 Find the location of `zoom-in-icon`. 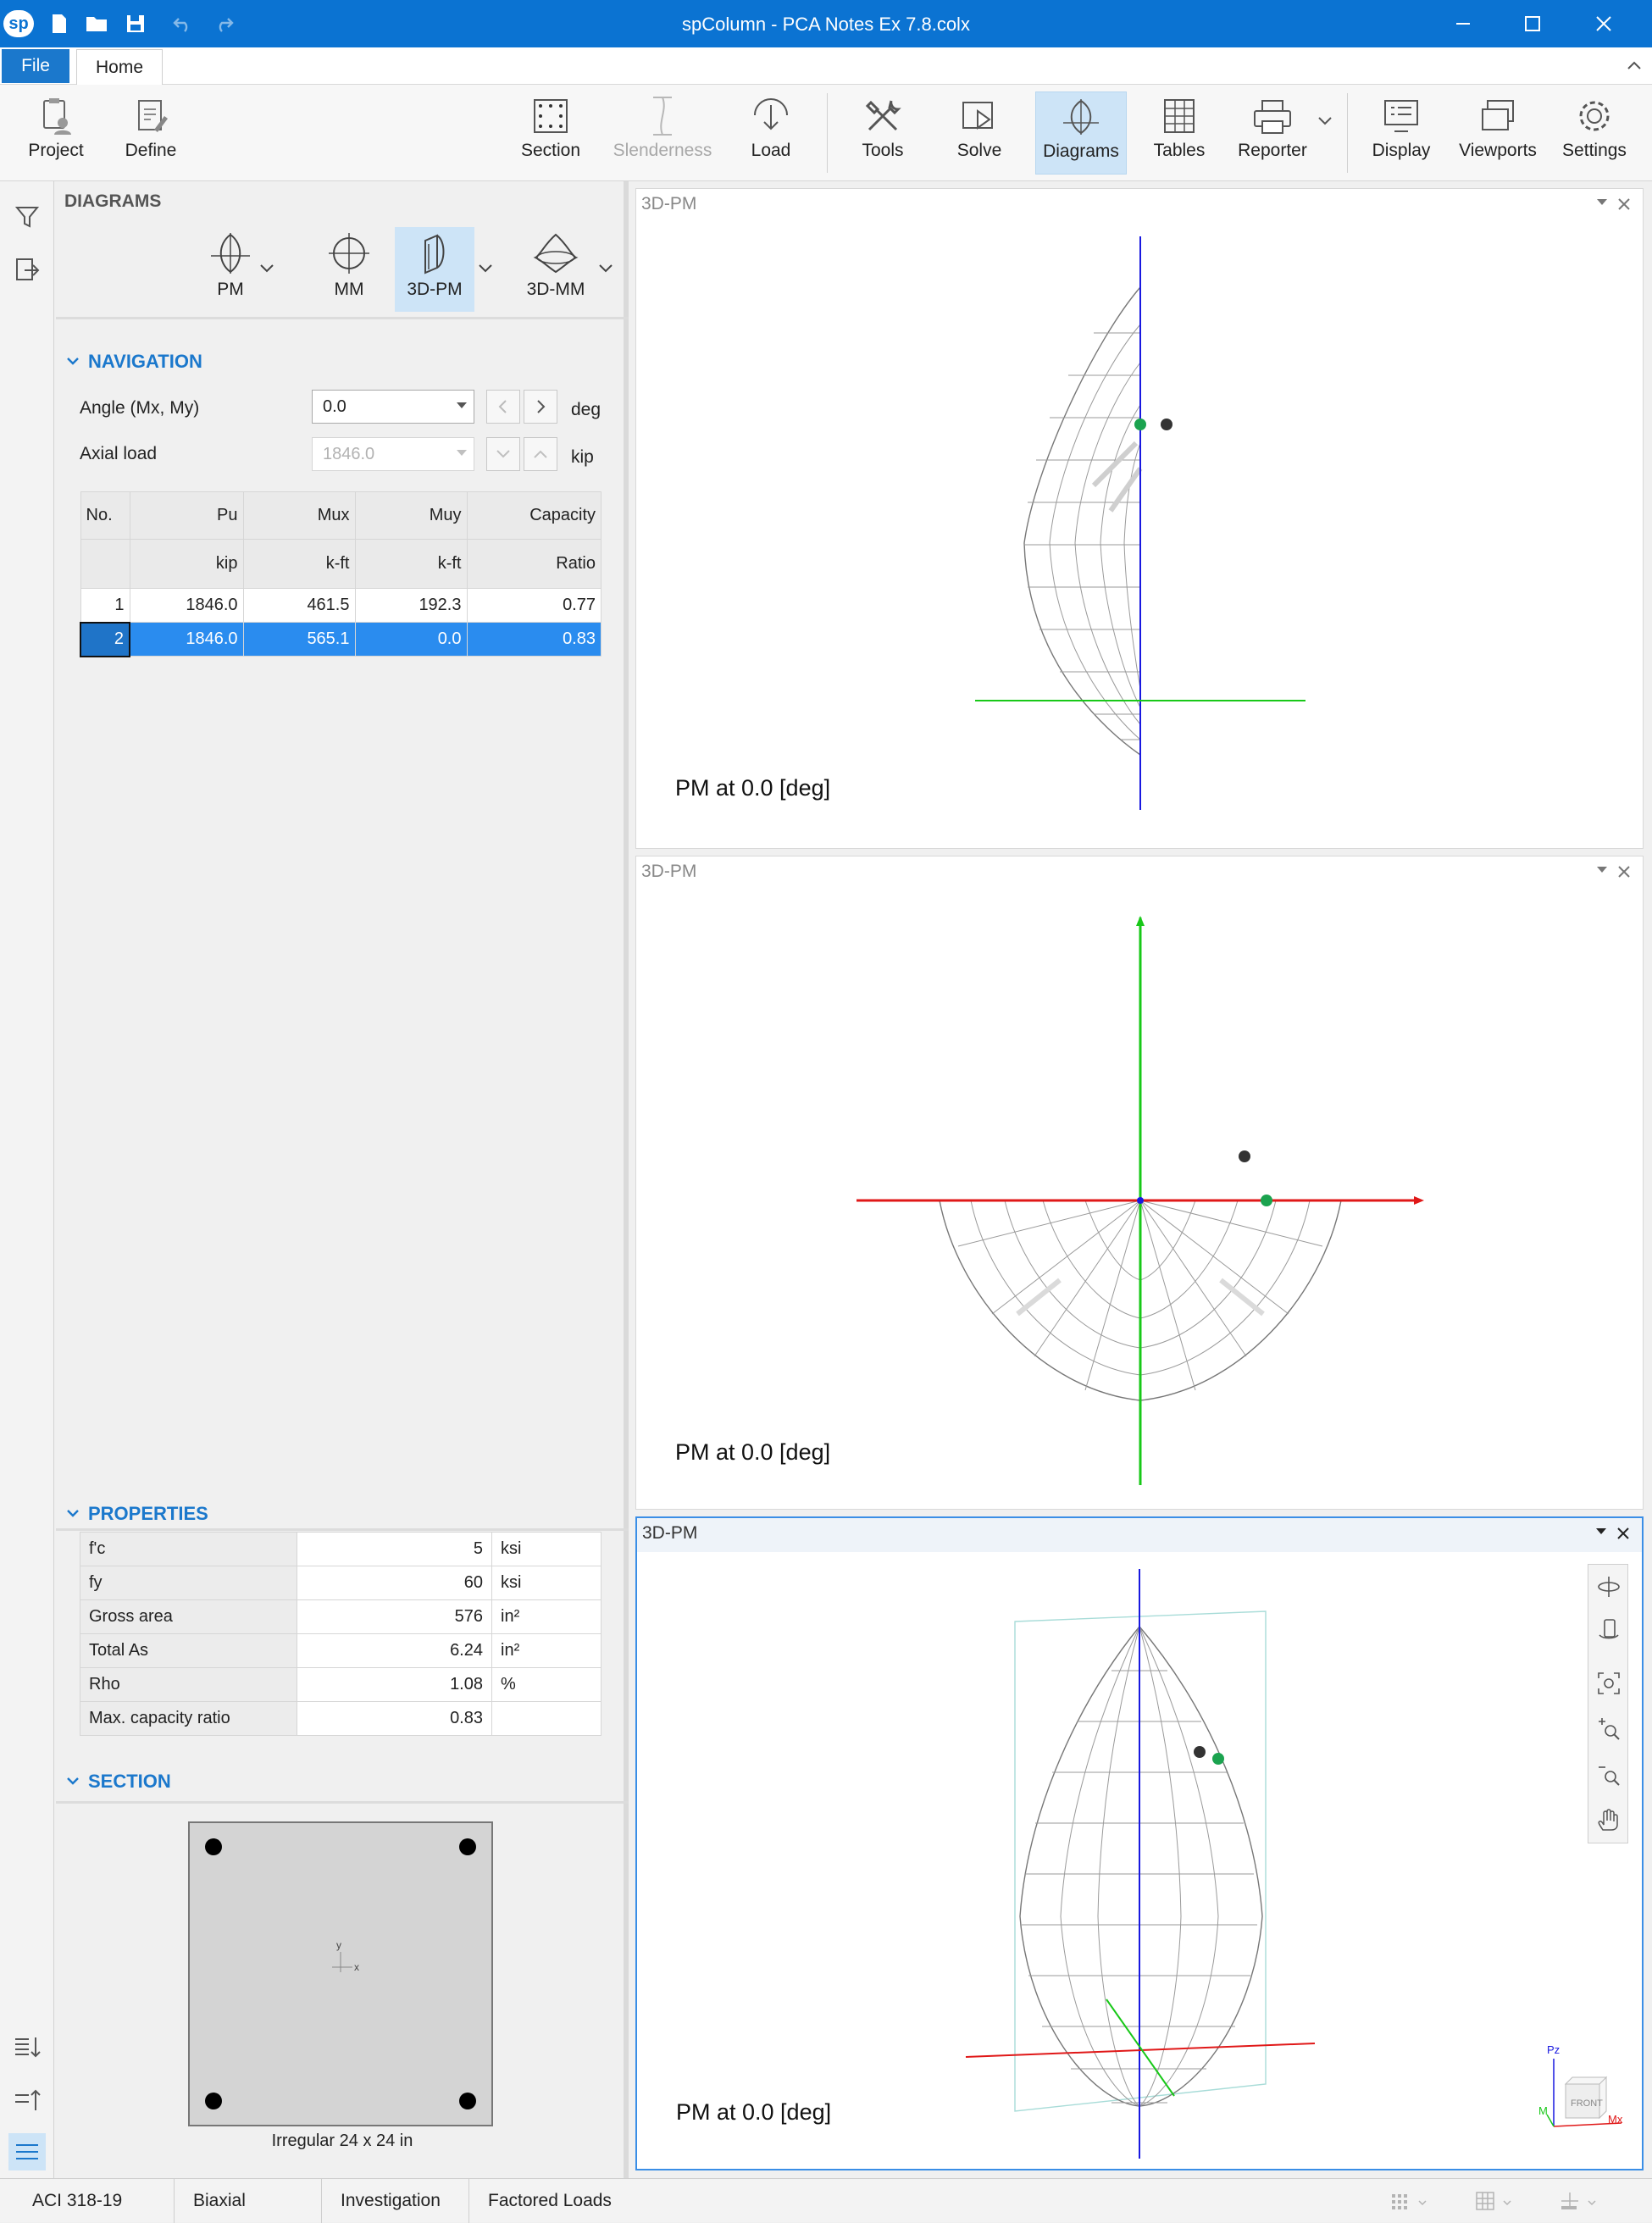

zoom-in-icon is located at coordinates (1609, 1729).